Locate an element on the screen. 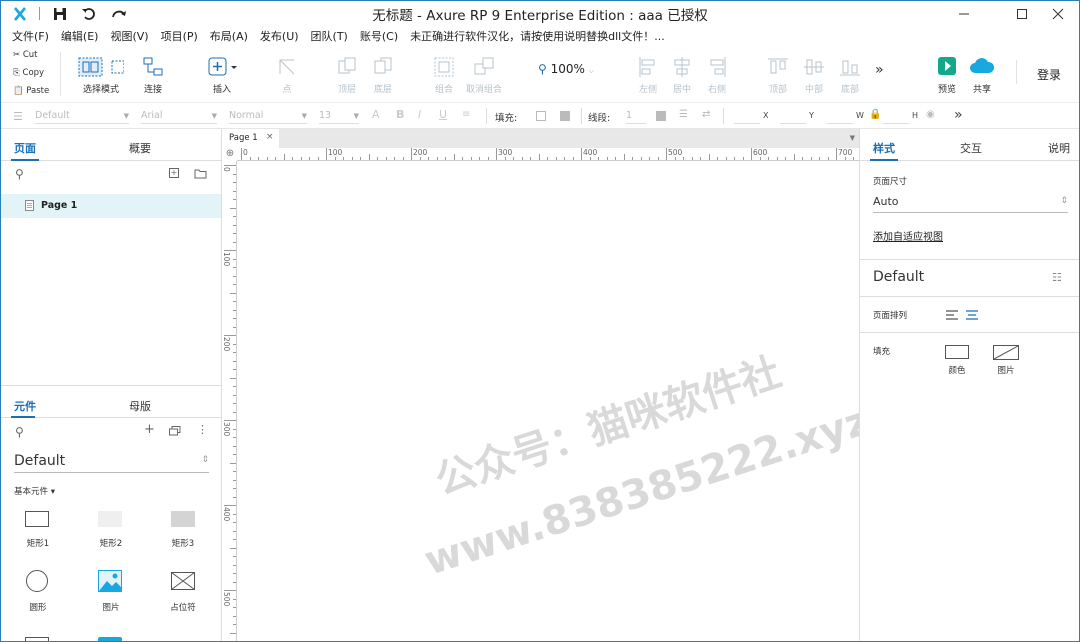 The height and width of the screenshot is (642, 1080). connect-button: 连接 is located at coordinates (153, 75).